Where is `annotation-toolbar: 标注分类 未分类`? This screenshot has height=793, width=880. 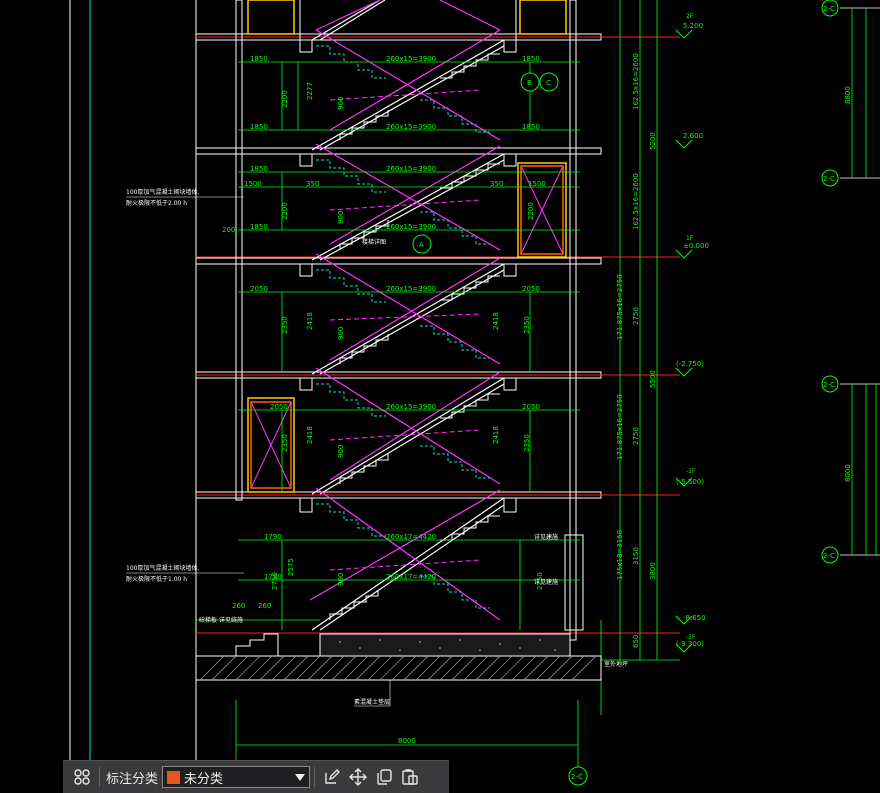 annotation-toolbar: 标注分类 未分类 is located at coordinates (256, 776).